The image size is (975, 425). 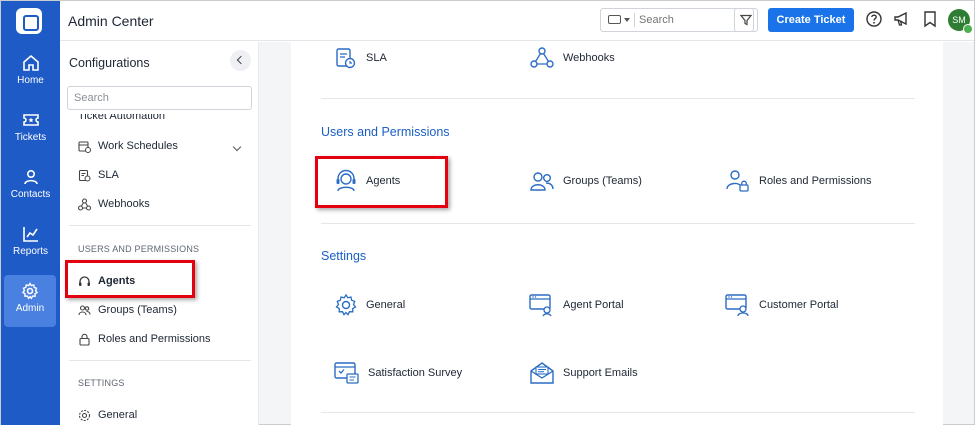 What do you see at coordinates (137, 310) in the screenshot?
I see `sidebar-item-label: Groups (Teams)` at bounding box center [137, 310].